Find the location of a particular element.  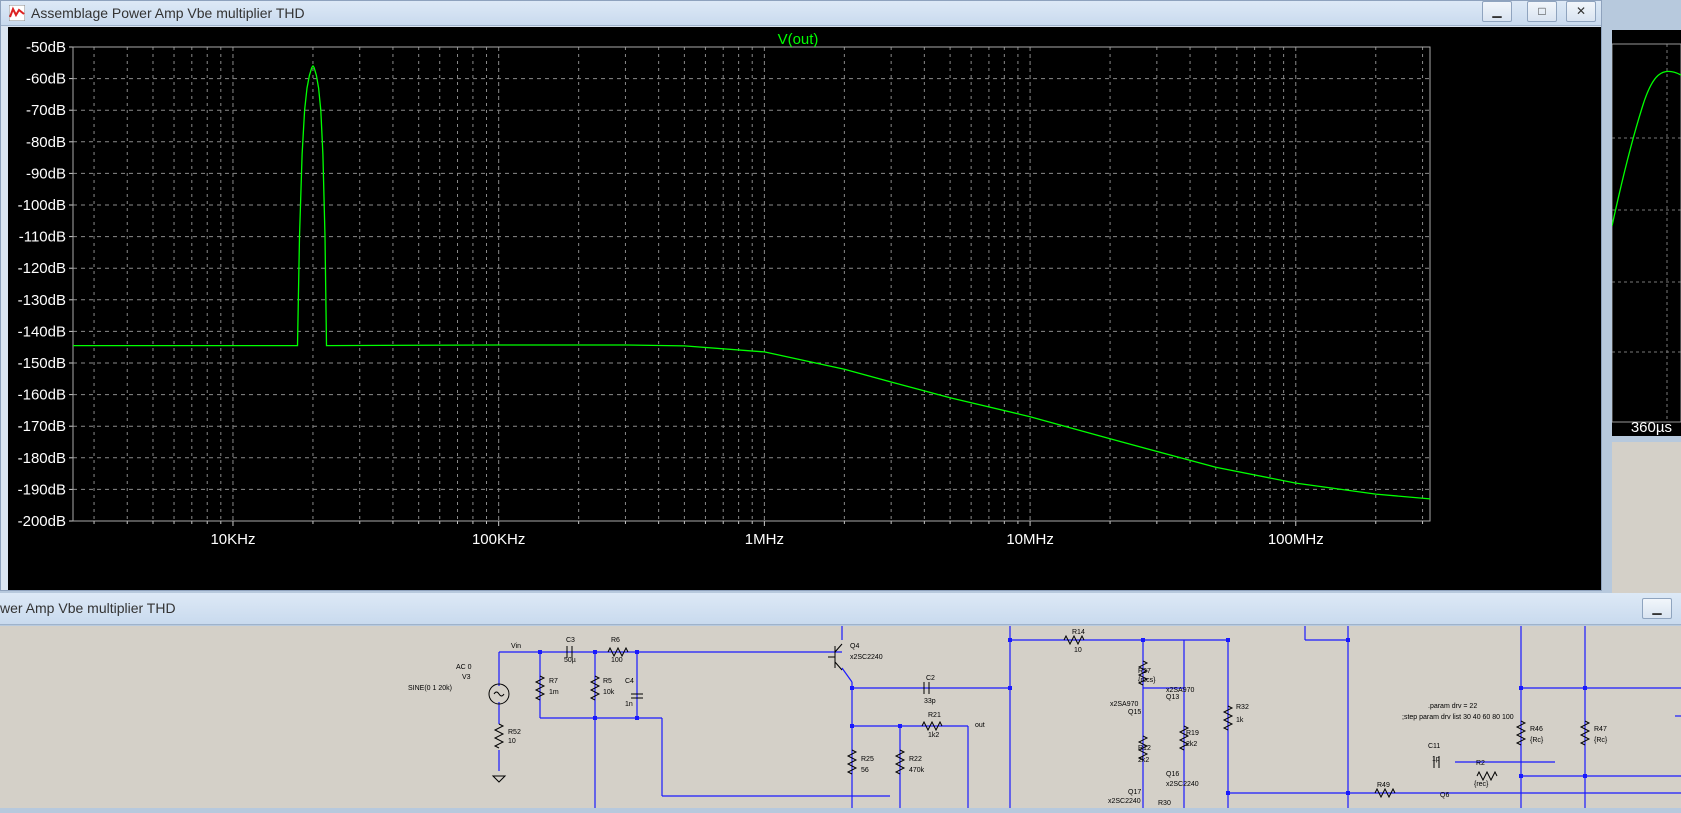

y-tick-label: -190dB is located at coordinates (42, 489).